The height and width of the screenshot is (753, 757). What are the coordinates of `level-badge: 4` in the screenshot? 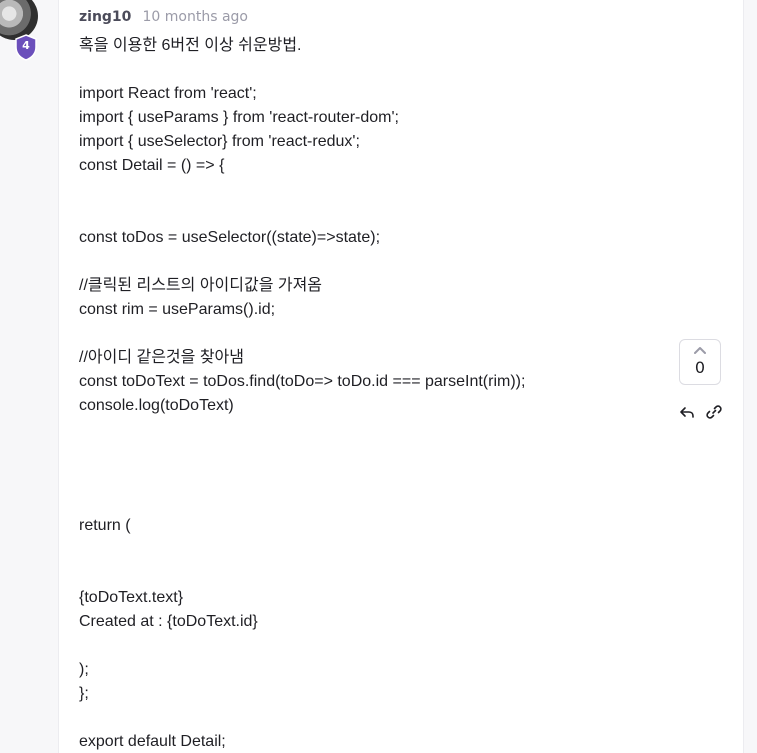 It's located at (26, 47).